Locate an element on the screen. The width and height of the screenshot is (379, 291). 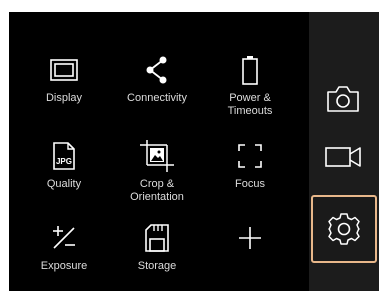
menu-item-label: Power & Timeouts is located at coordinates (250, 104).